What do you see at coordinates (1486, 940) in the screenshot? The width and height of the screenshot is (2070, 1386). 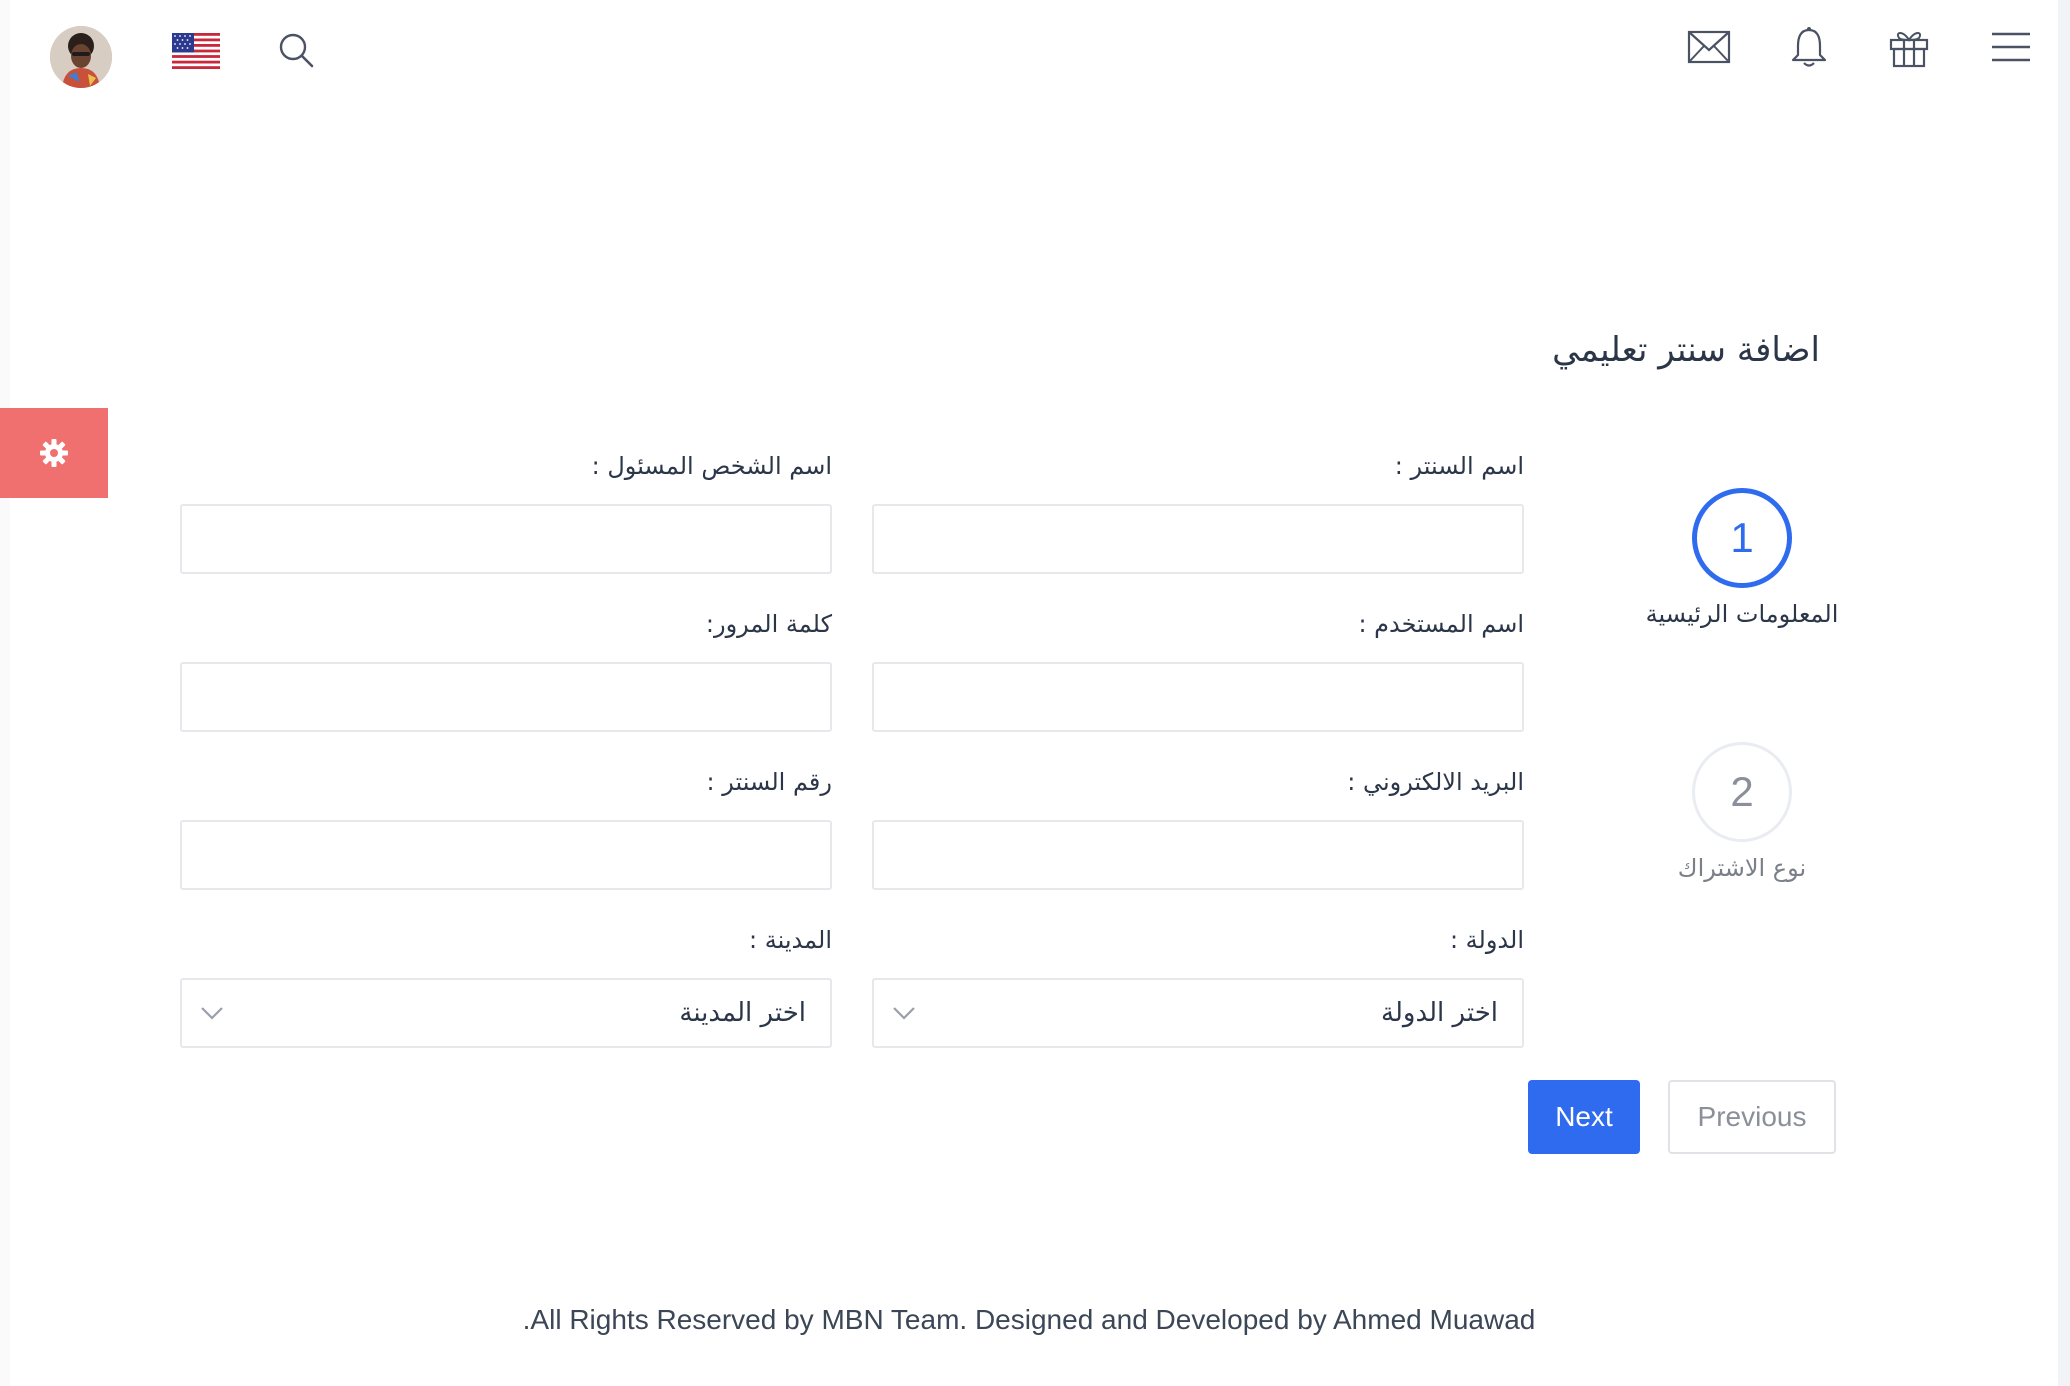 I see `country-label: الدولة :` at bounding box center [1486, 940].